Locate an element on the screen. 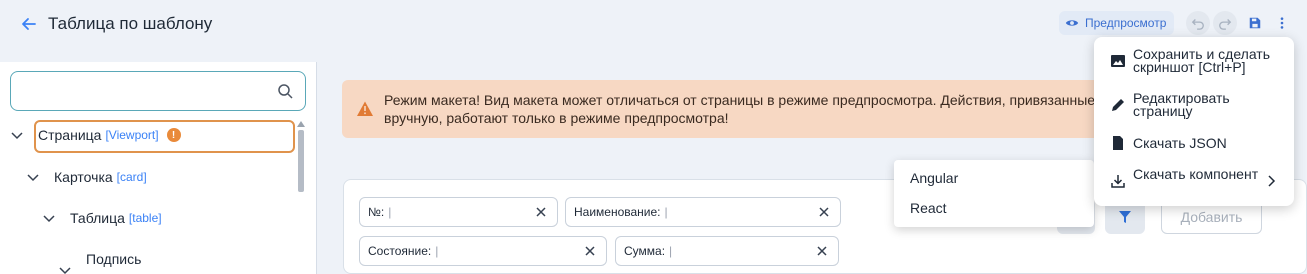  tree-scrollbar is located at coordinates (301, 161).